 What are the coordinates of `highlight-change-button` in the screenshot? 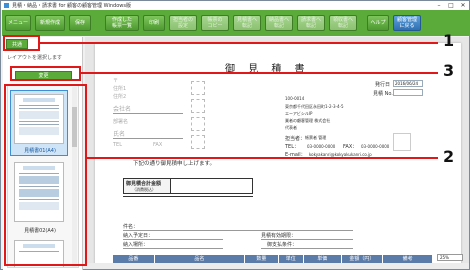 It's located at (45, 73).